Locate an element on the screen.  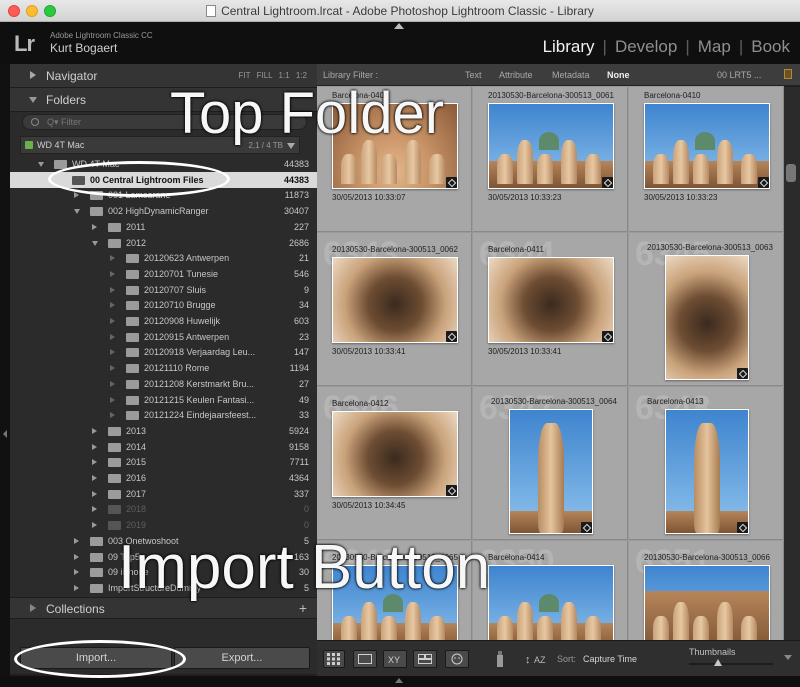
grid-cell: 6348Barcelona-041330/05/2013 10:36:09 is located at coordinates (706, 463).